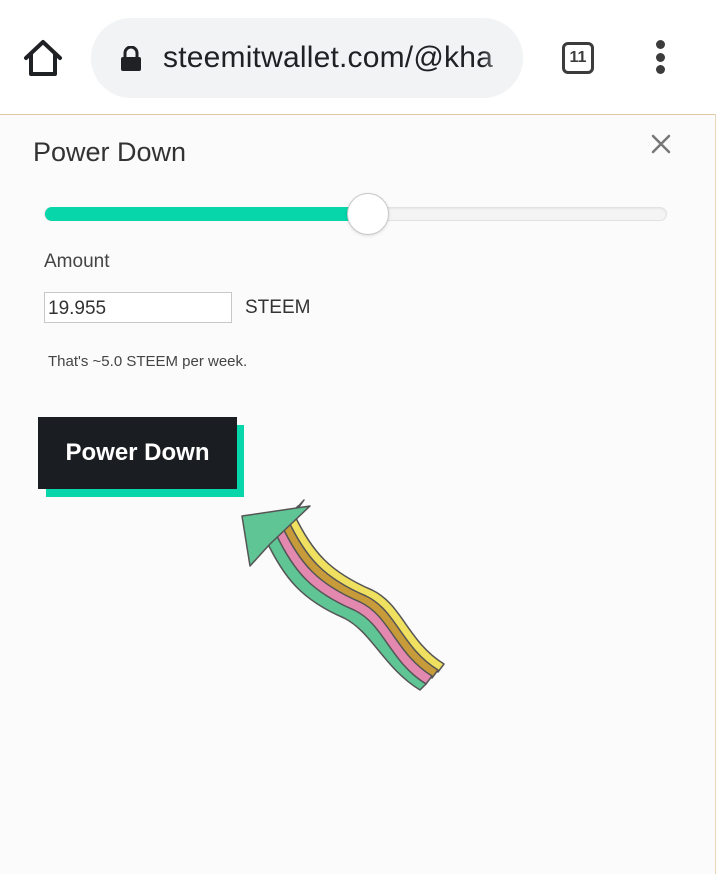 Image resolution: width=716 pixels, height=874 pixels. What do you see at coordinates (660, 58) in the screenshot?
I see `more-vert-icon` at bounding box center [660, 58].